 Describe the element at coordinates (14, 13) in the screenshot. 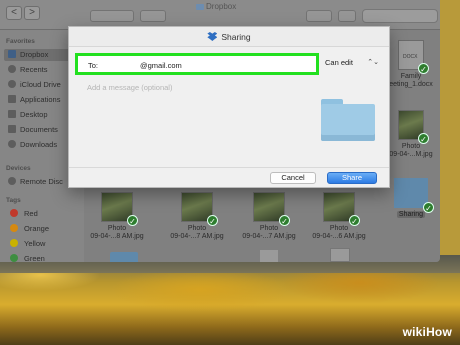

I see `back-button: <` at that location.